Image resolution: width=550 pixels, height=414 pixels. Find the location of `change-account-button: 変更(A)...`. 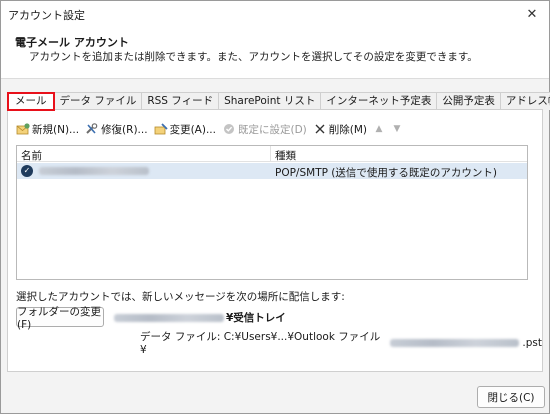

change-account-button: 変更(A)... is located at coordinates (185, 129).